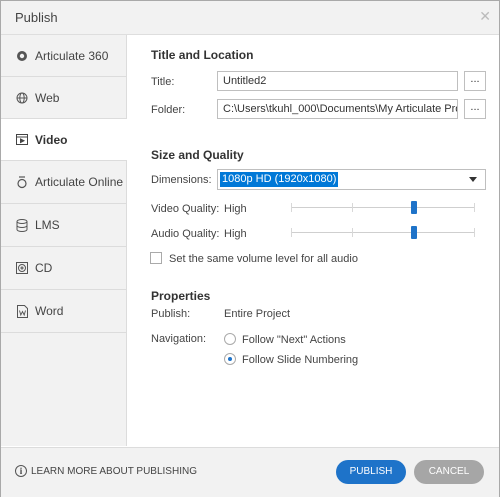 The width and height of the screenshot is (500, 497). Describe the element at coordinates (485, 16) in the screenshot. I see `close-icon: ✕` at that location.